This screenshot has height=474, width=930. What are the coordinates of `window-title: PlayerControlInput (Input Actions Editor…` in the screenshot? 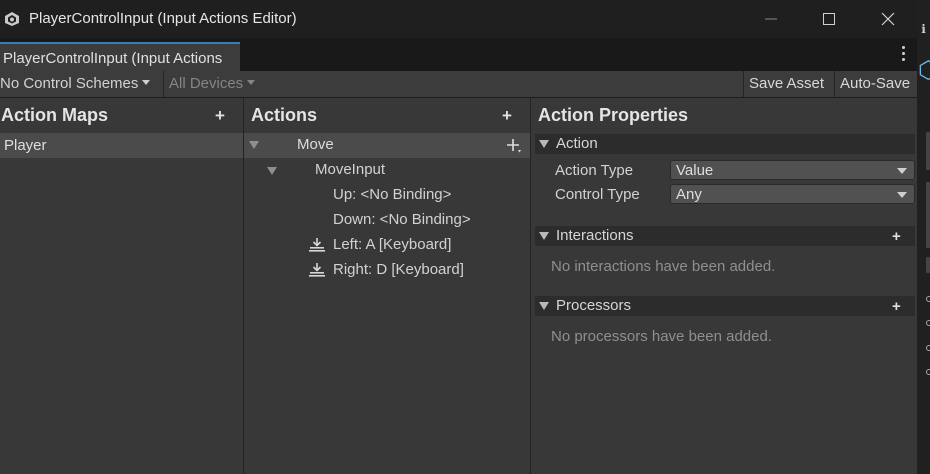 It's located at (163, 18).